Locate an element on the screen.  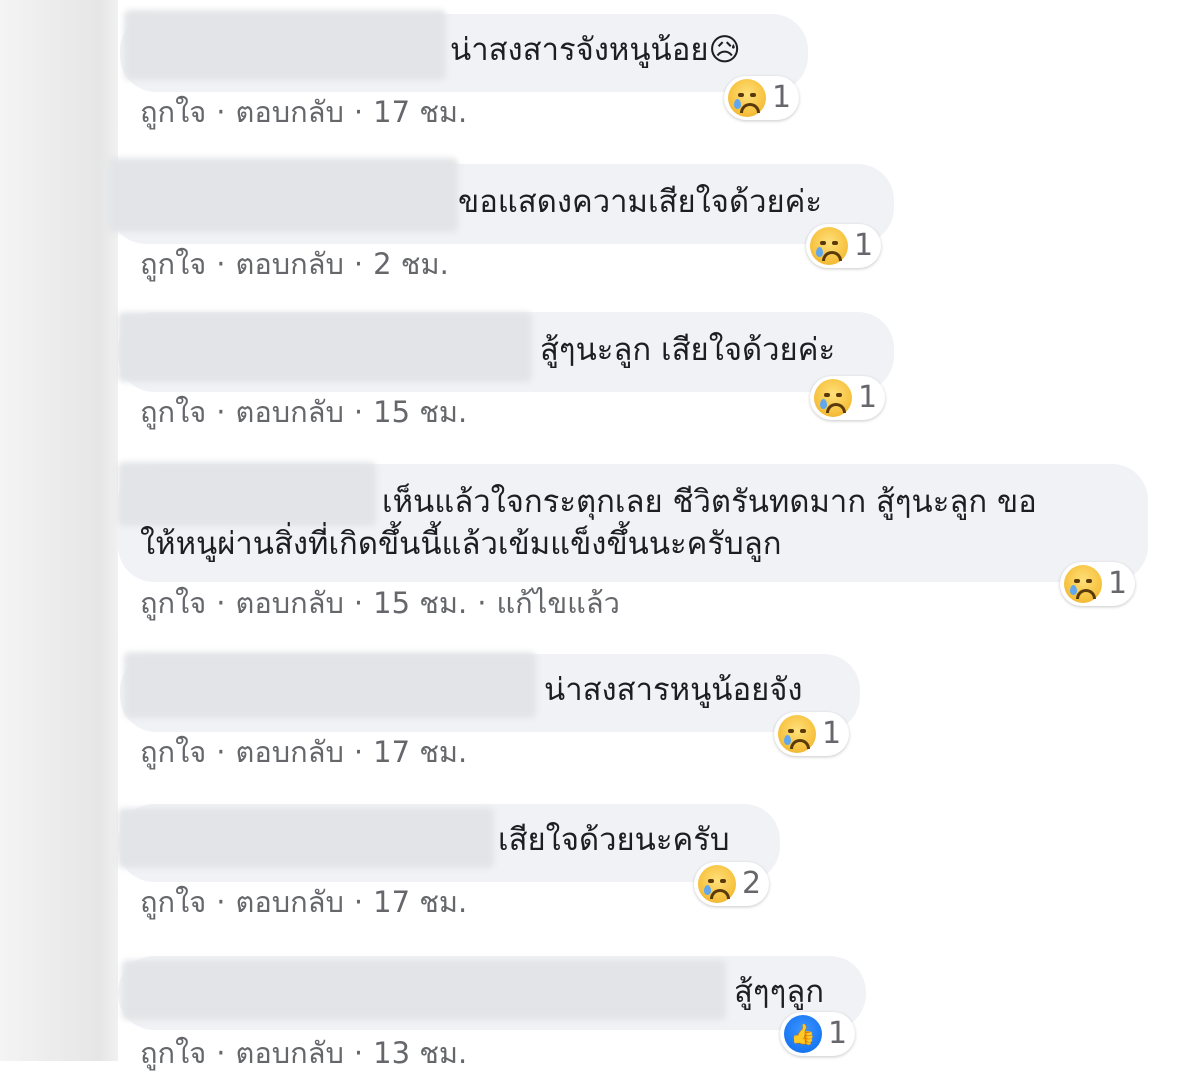
reaction-summary: 2 is located at coordinates (732, 884).